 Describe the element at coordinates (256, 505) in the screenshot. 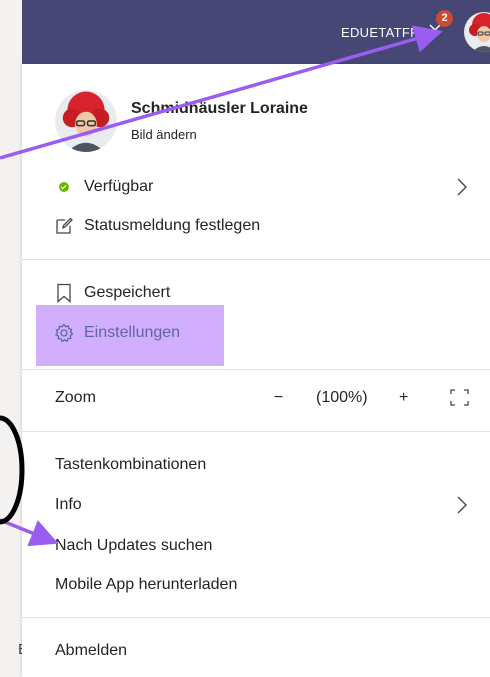

I see `info-item: Info` at that location.